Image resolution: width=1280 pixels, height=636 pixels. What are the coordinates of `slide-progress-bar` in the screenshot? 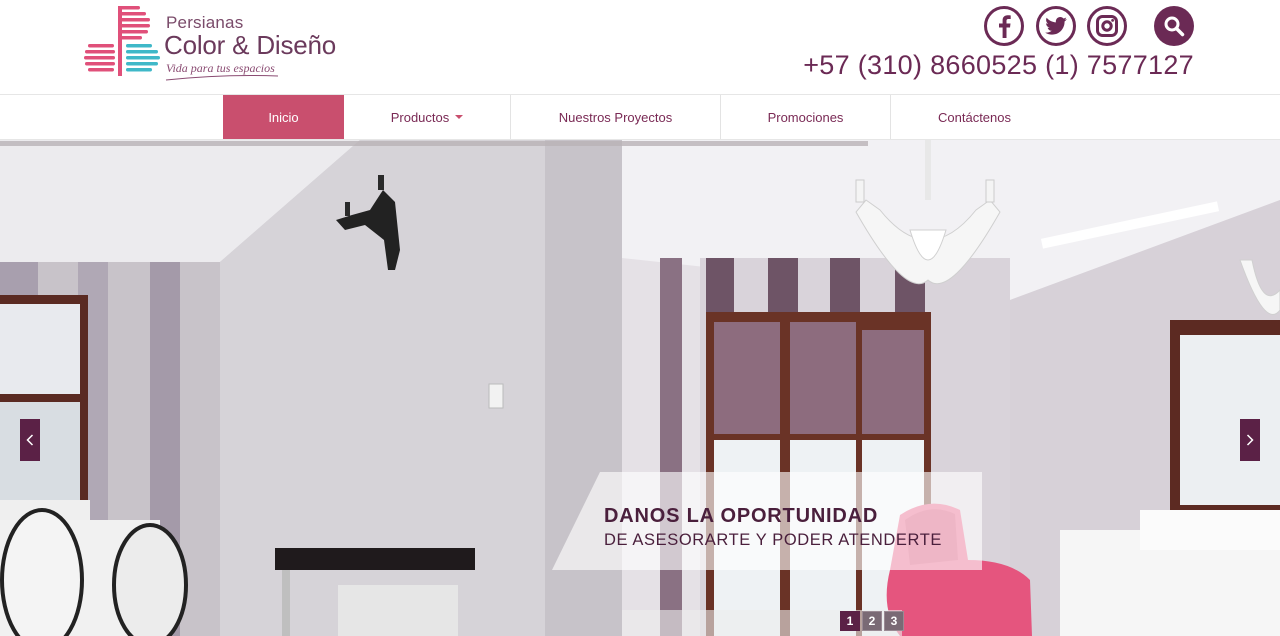 It's located at (434, 143).